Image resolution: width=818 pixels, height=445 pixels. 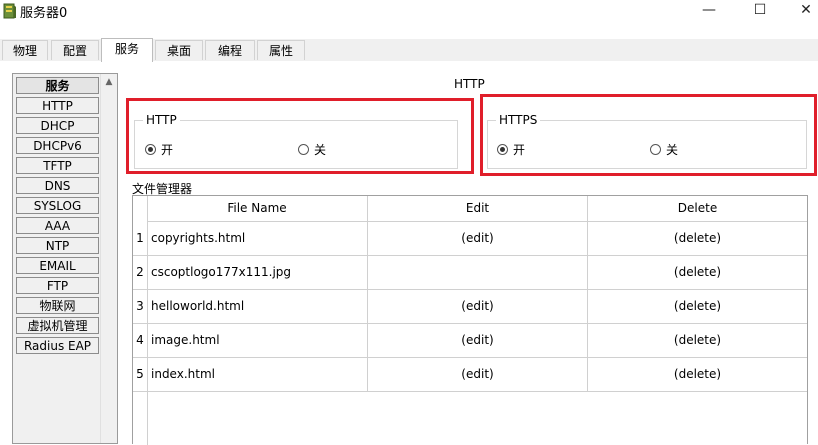 I want to click on minimize-button: —, so click(x=709, y=11).